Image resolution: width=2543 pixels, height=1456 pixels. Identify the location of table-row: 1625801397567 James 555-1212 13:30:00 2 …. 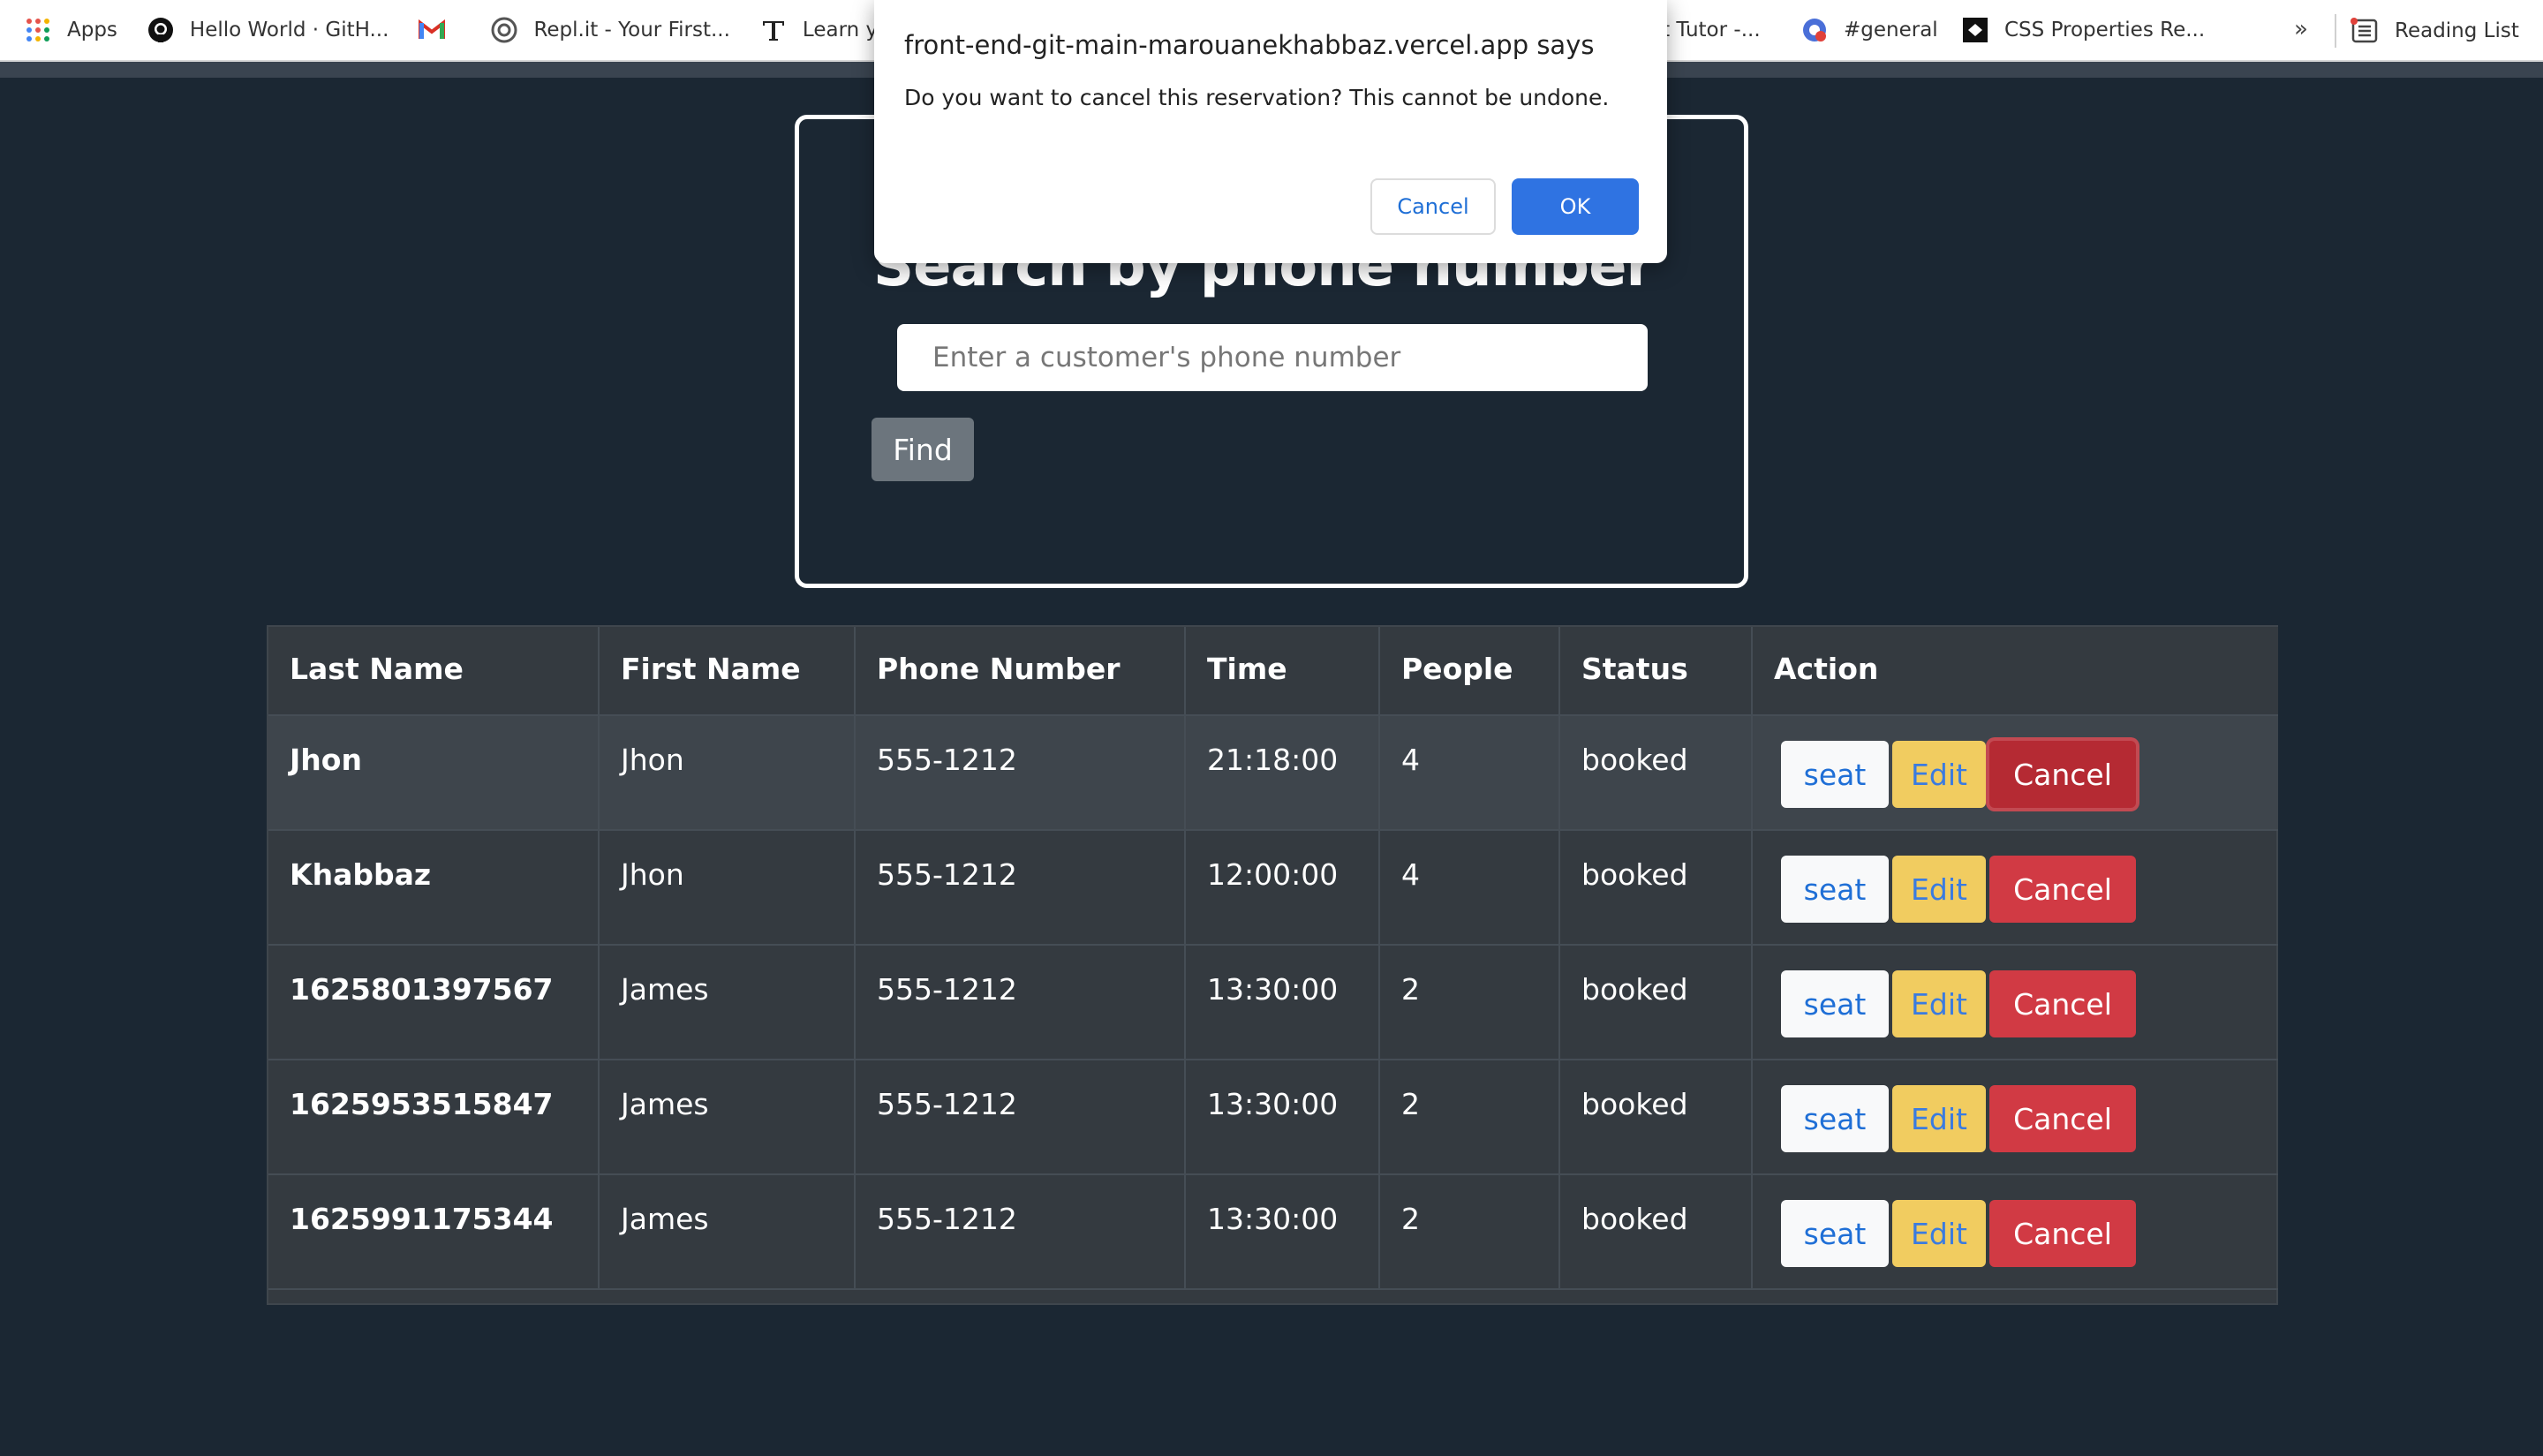
(1273, 1002).